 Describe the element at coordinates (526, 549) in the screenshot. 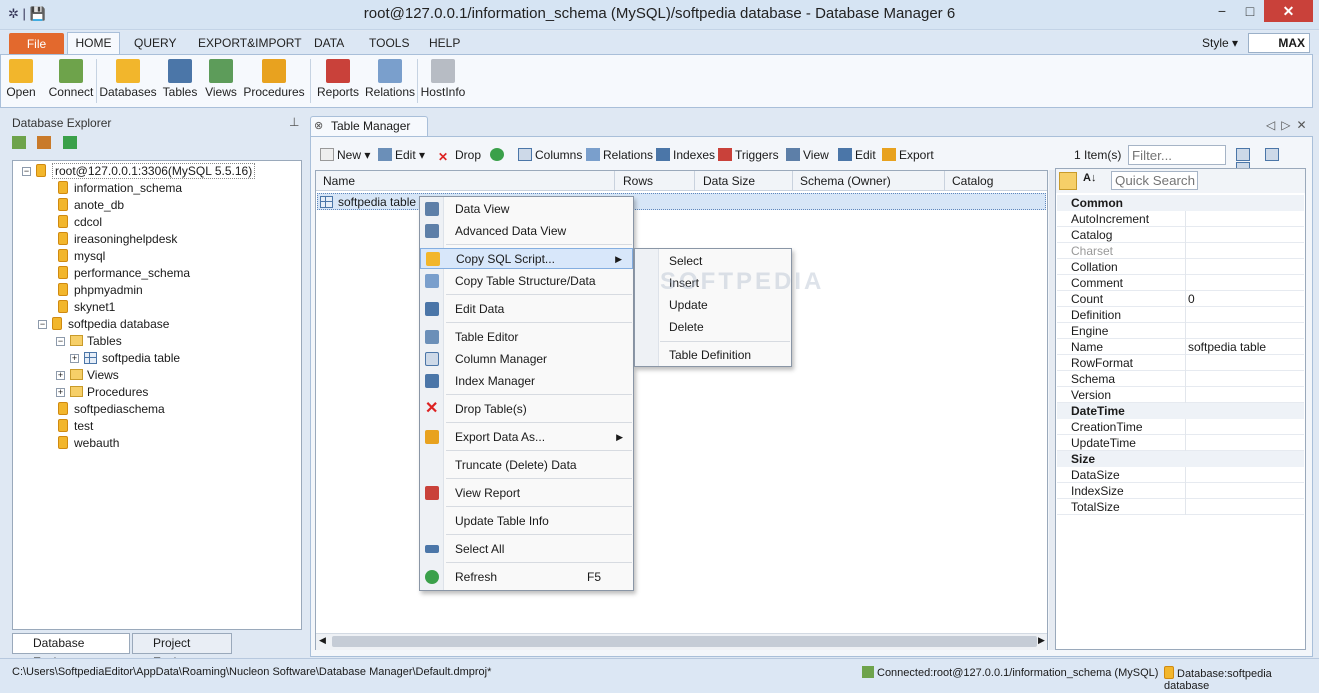

I see `menu-item-select-all: Select All` at that location.